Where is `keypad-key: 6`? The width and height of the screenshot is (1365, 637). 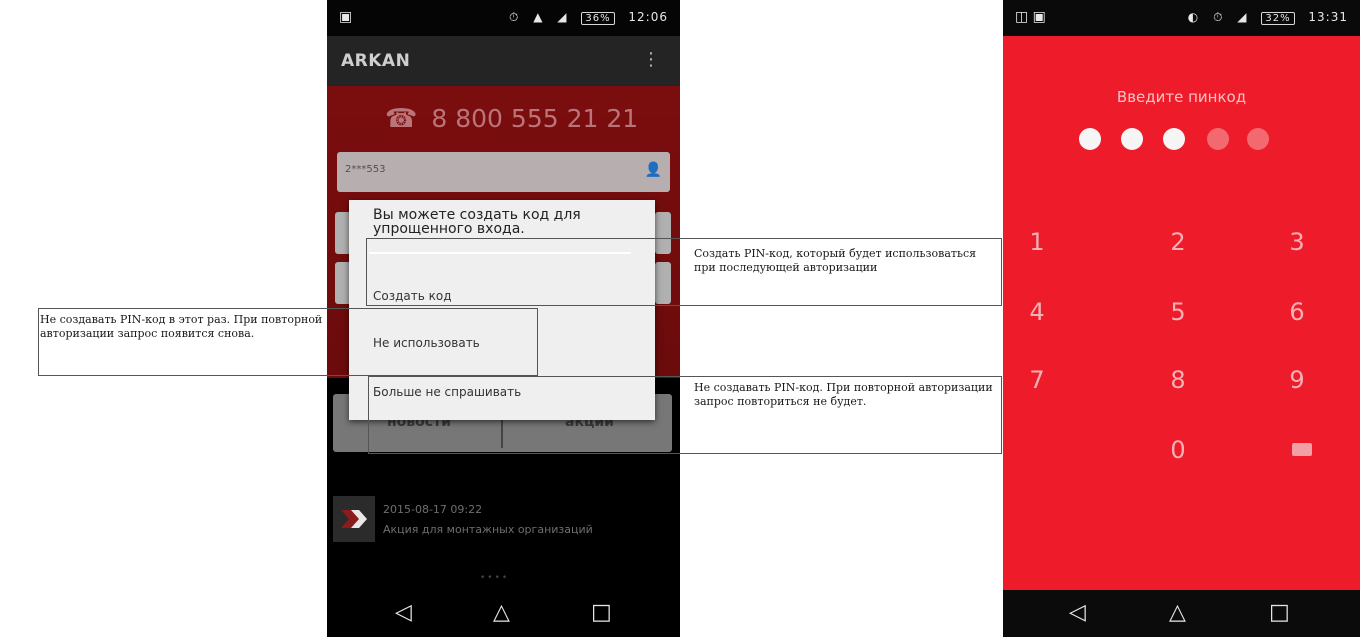
keypad-key: 6 is located at coordinates (1297, 312).